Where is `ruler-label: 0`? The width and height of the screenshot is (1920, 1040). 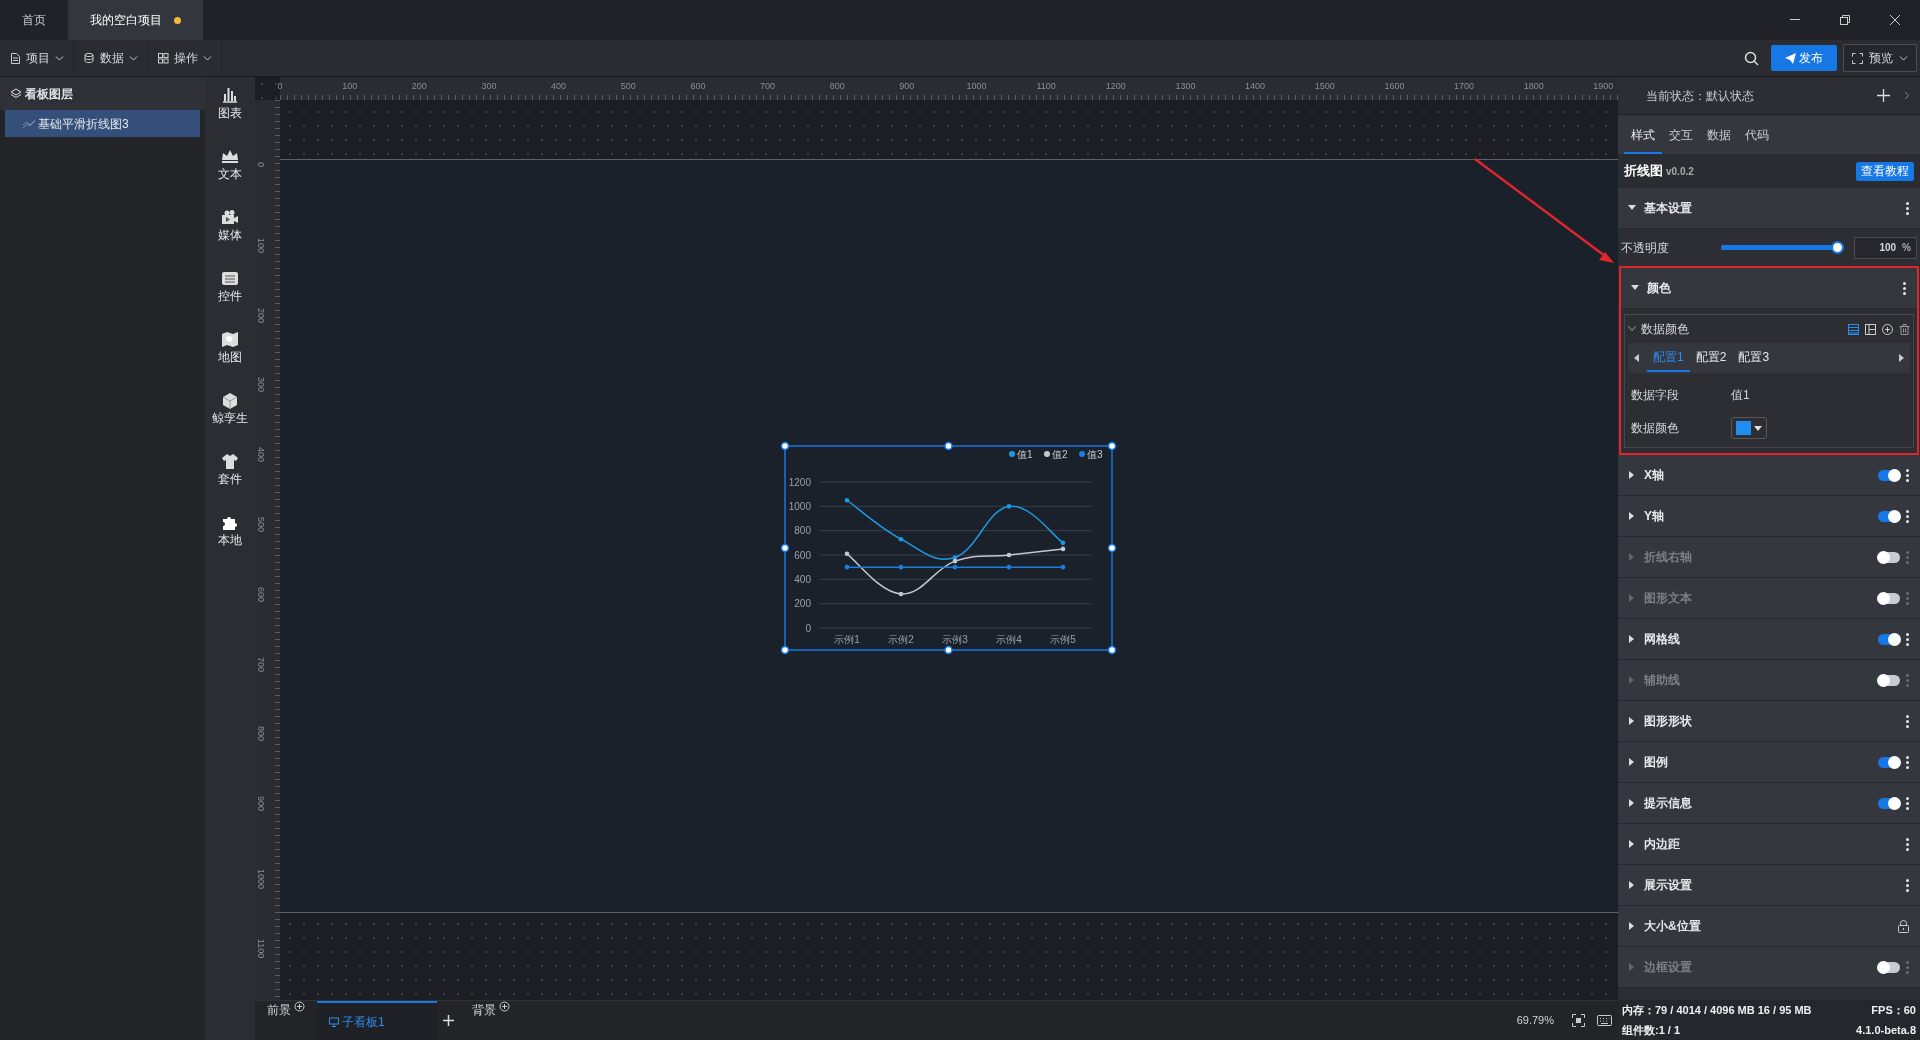
ruler-label: 0 is located at coordinates (280, 86).